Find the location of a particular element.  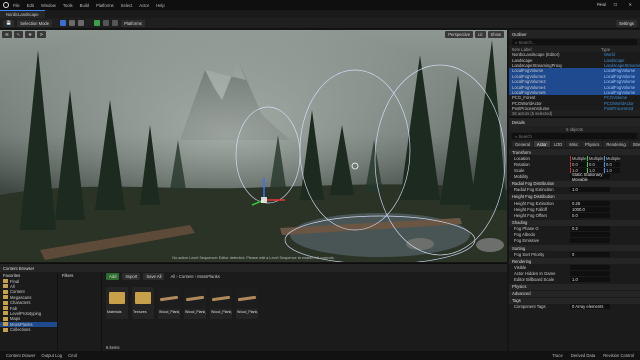

outliner-row: NordicLandscape (Editor) World is located at coordinates (574, 54).